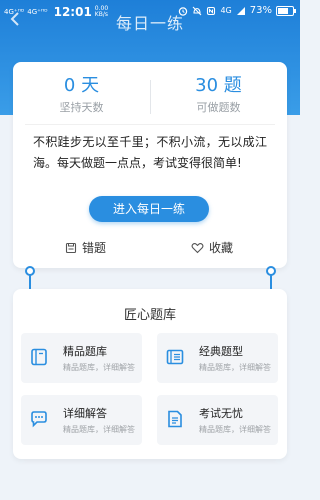 Image resolution: width=320 pixels, height=500 pixels. I want to click on tile-exam-worry-free: 考试无忧 精品题库，详细解答, so click(217, 420).